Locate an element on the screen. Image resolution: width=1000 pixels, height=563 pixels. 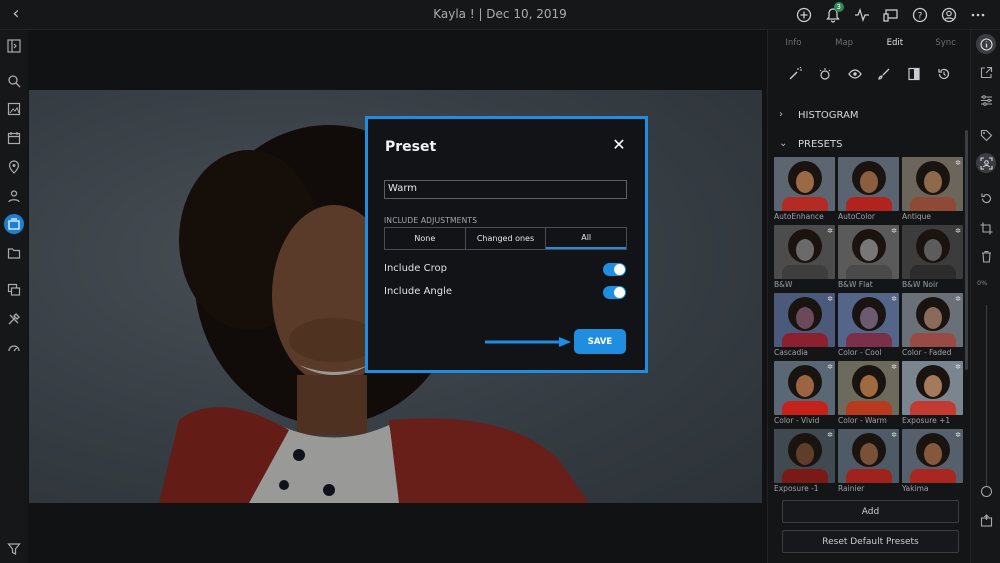
save-button: SAVE is located at coordinates (600, 341).